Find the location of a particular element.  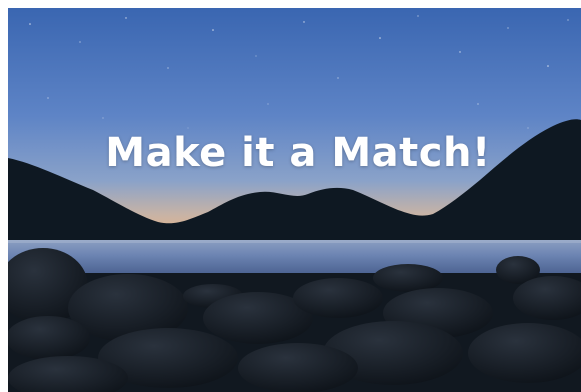

hero-headline: Make it a Match! is located at coordinates (298, 153).